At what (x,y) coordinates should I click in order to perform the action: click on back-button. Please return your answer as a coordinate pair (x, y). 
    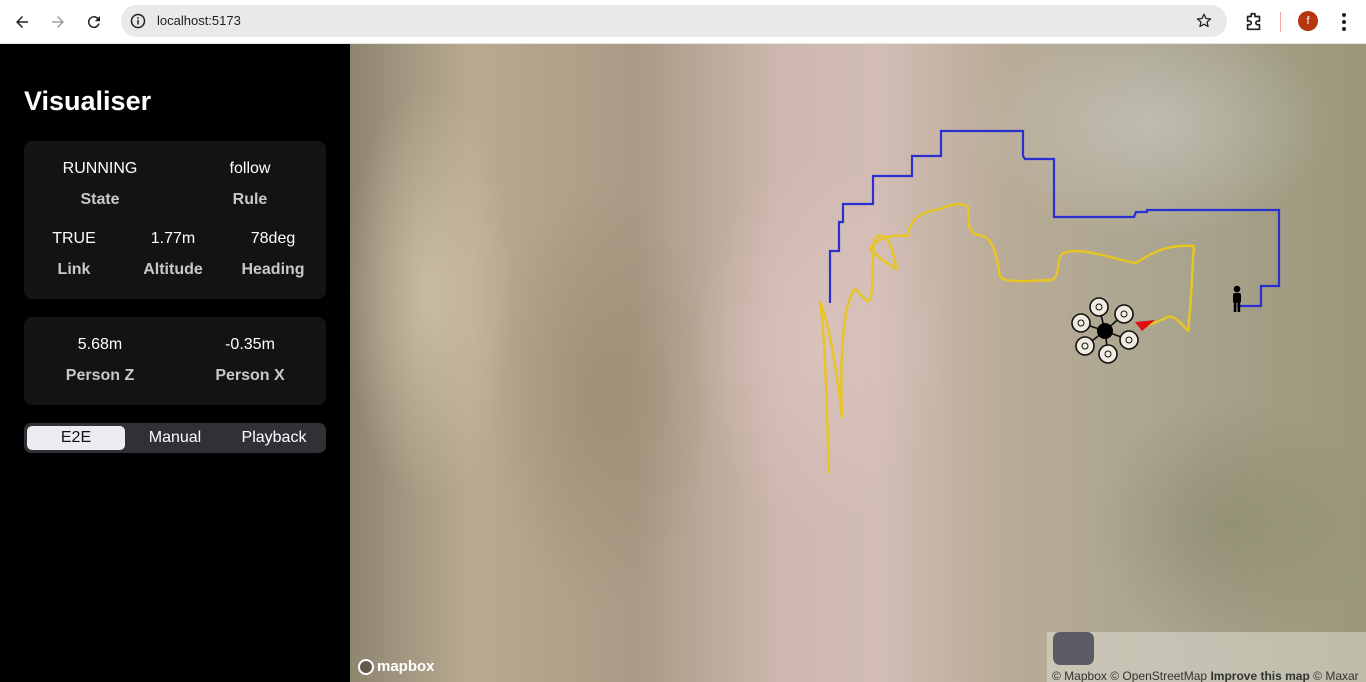
    Looking at the image, I should click on (22, 22).